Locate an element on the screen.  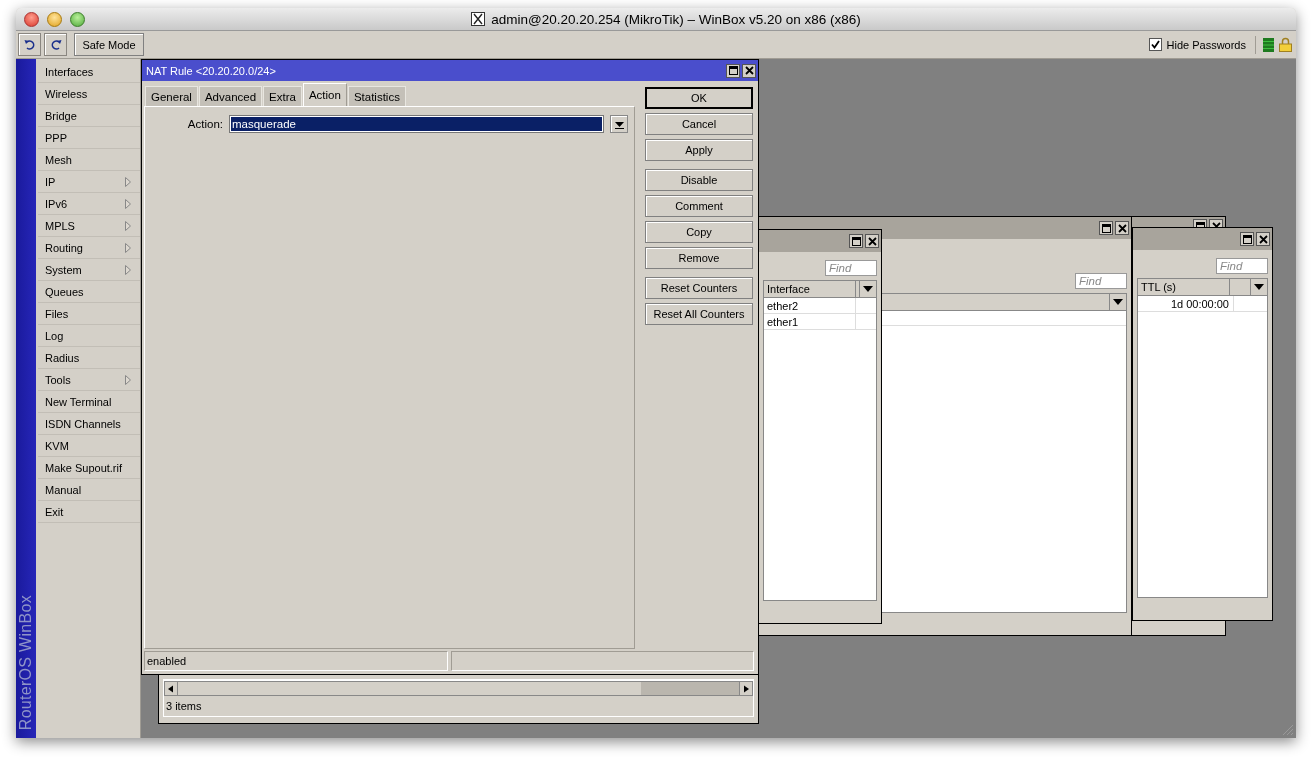
dialog-button: Comment is located at coordinates (699, 206).